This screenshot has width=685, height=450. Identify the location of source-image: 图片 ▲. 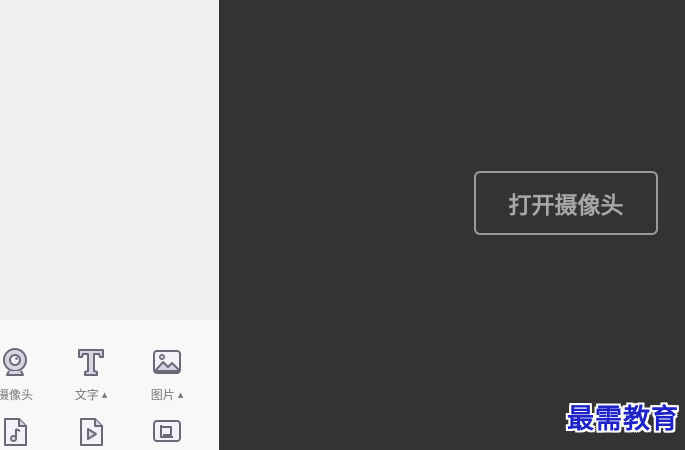
(167, 374).